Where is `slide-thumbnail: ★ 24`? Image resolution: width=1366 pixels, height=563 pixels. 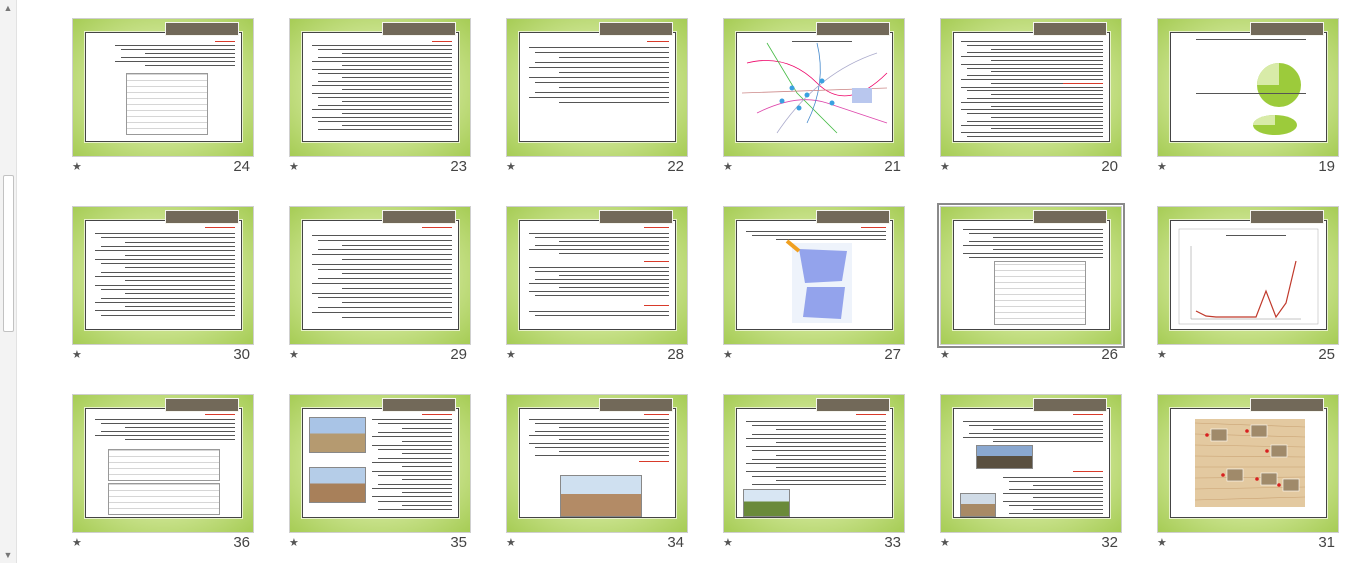 slide-thumbnail: ★ 24 is located at coordinates (163, 98).